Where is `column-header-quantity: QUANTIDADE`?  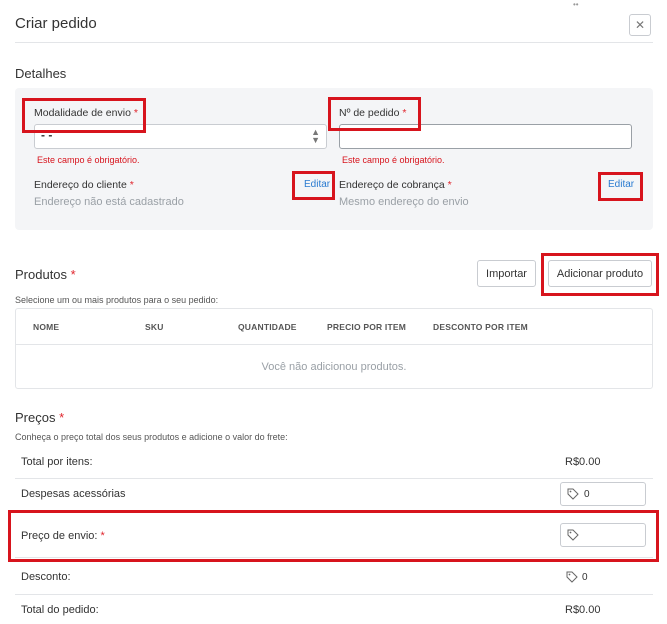 column-header-quantity: QUANTIDADE is located at coordinates (267, 327).